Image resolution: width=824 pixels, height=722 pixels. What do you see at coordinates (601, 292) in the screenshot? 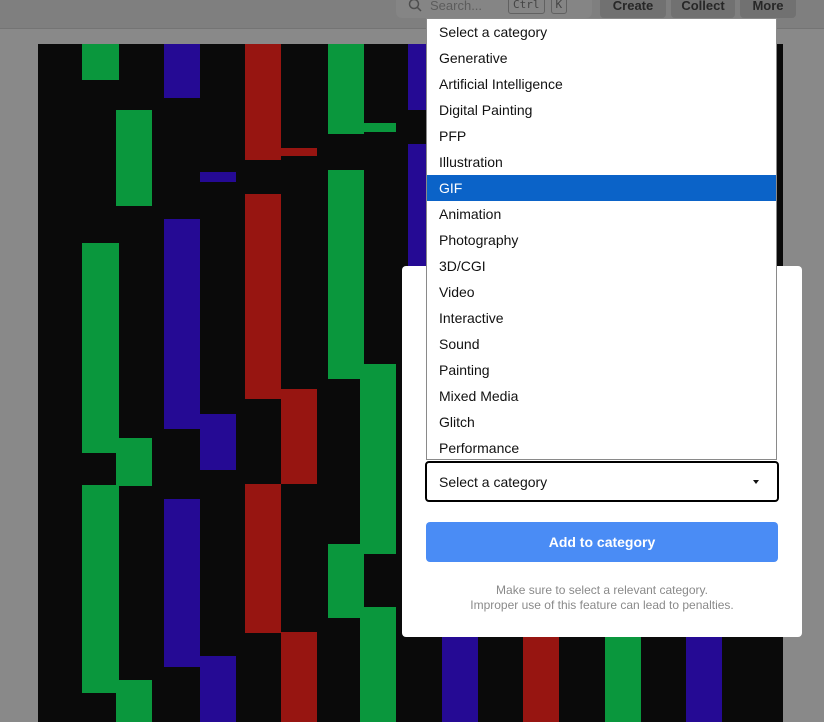
I see `dropdown-option: Video` at bounding box center [601, 292].